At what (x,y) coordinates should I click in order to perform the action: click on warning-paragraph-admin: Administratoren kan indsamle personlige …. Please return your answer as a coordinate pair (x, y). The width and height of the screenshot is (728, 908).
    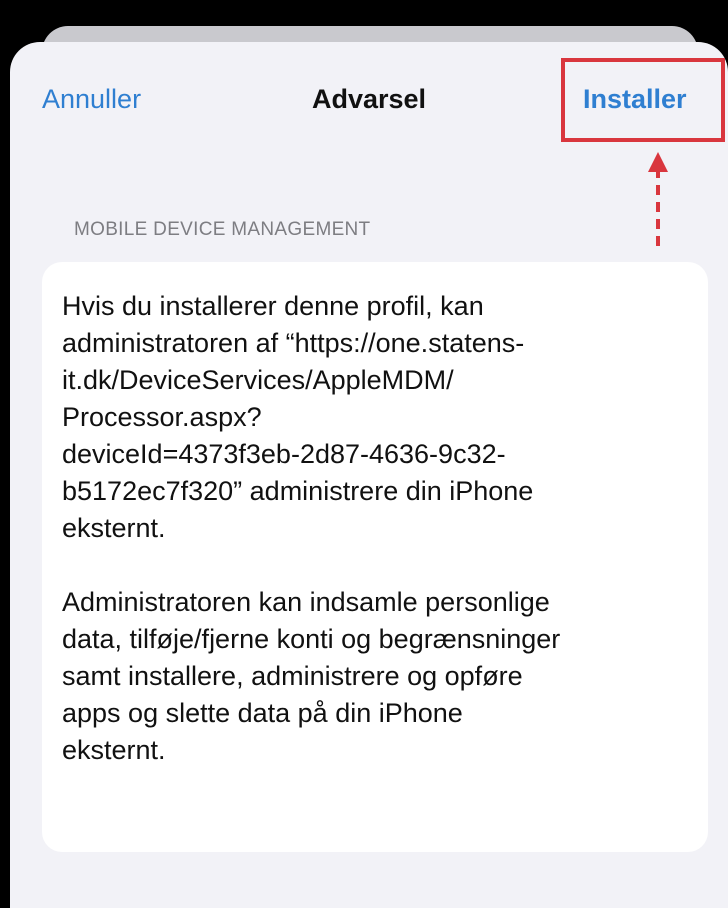
    Looking at the image, I should click on (311, 676).